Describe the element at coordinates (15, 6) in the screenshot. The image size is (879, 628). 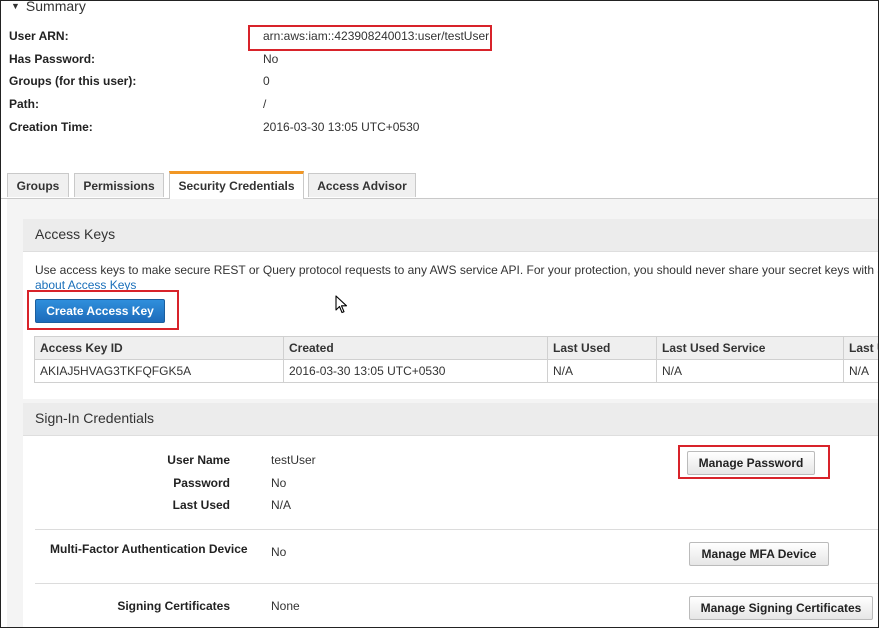
I see `collapse-triangle-icon: ▼` at that location.